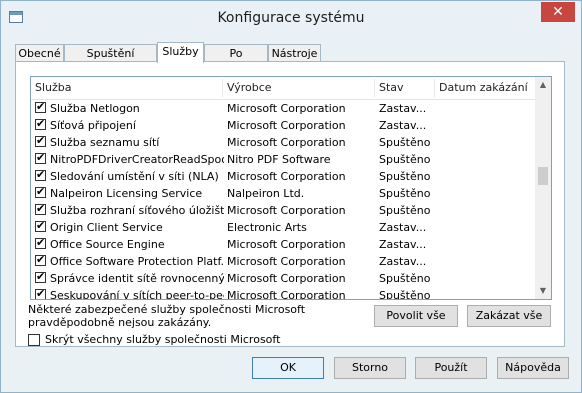 This screenshot has height=393, width=582. I want to click on apply-button: Použít, so click(451, 368).